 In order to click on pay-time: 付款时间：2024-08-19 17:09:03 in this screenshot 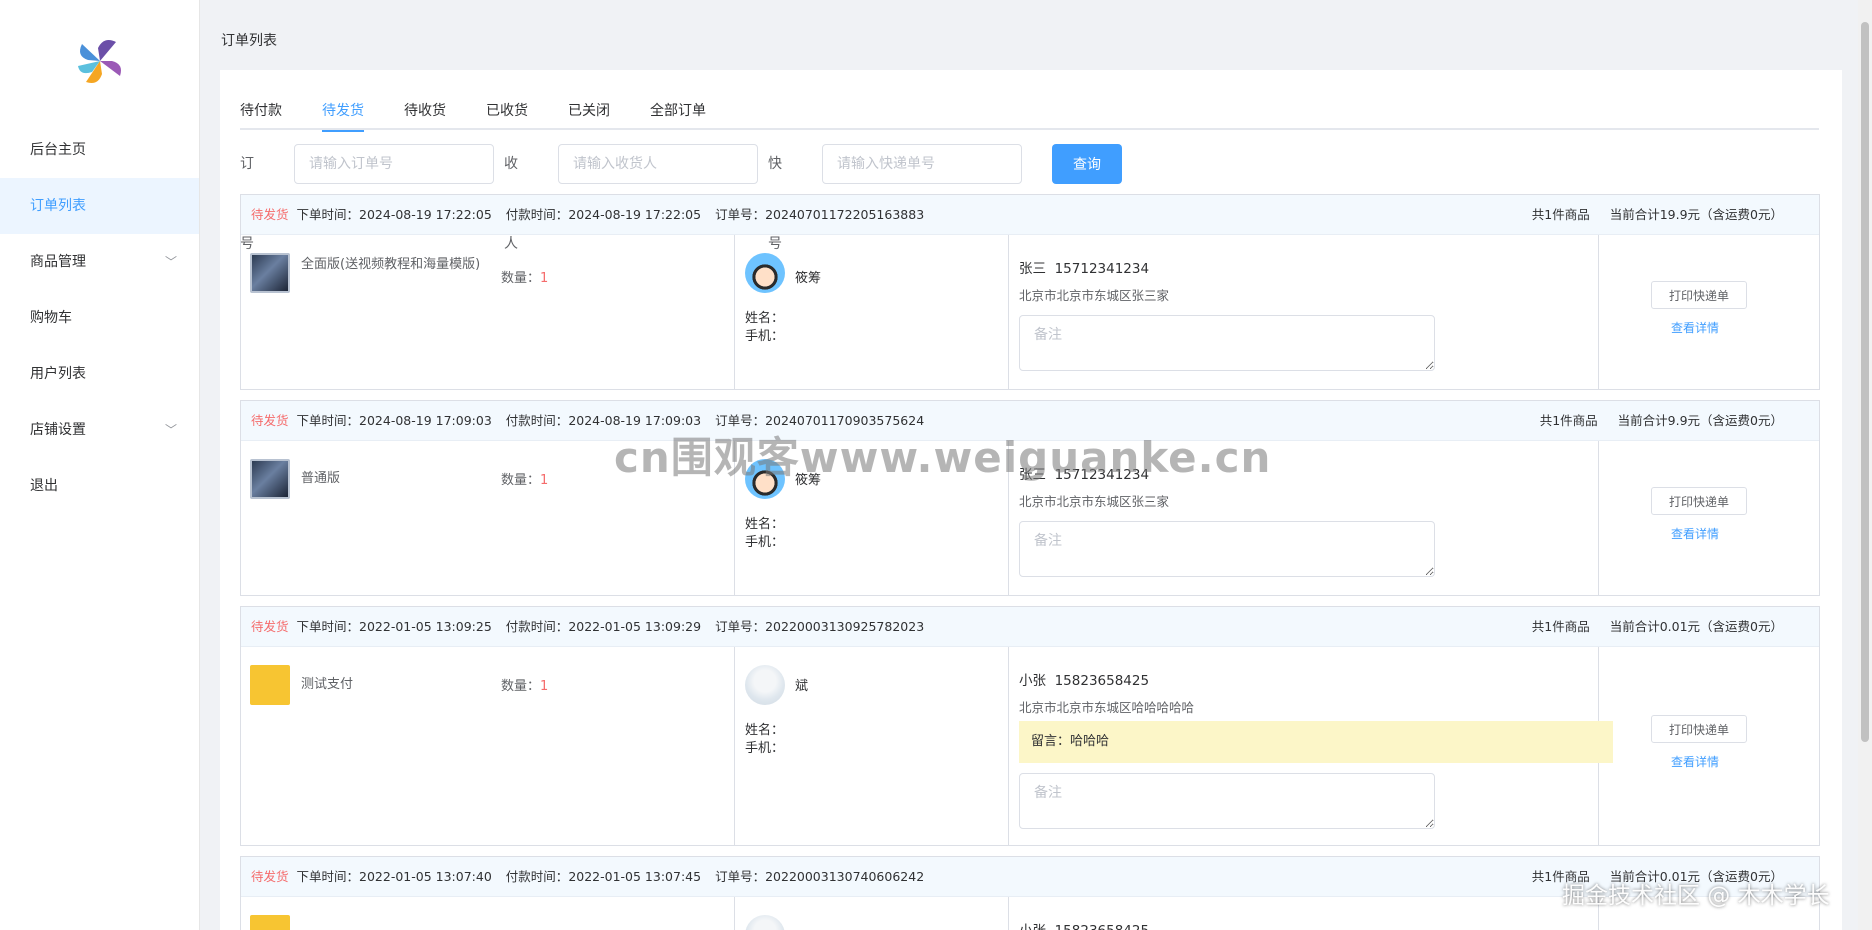, I will do `click(603, 420)`.